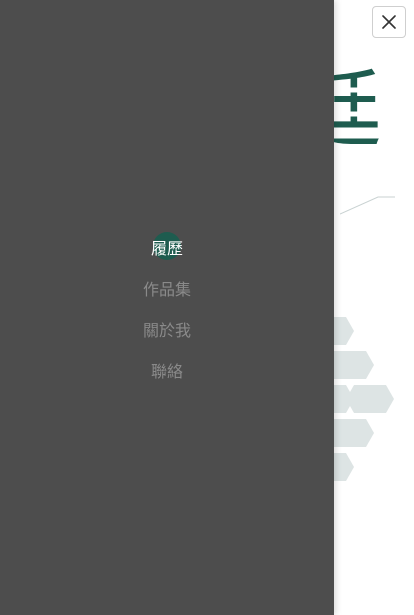 The image size is (414, 615). I want to click on nav-item-contact: 聯絡, so click(167, 369).